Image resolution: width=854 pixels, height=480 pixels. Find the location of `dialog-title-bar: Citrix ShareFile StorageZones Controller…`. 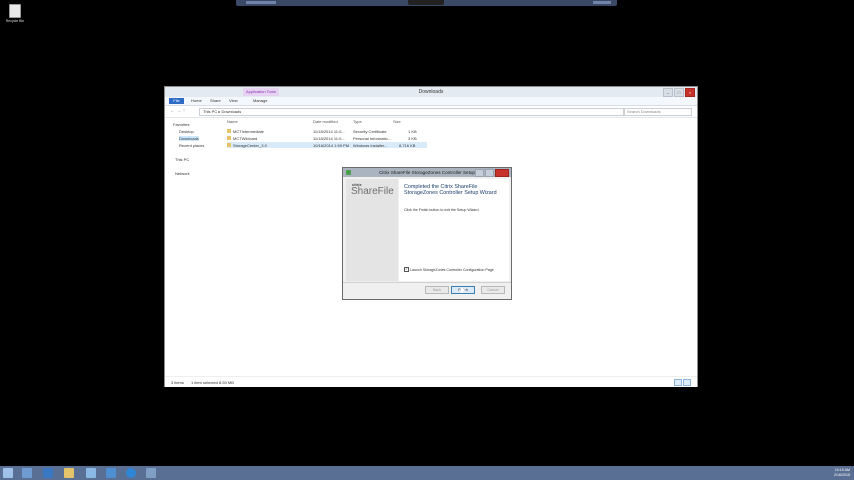

dialog-title-bar: Citrix ShareFile StorageZones Controller… is located at coordinates (427, 172).